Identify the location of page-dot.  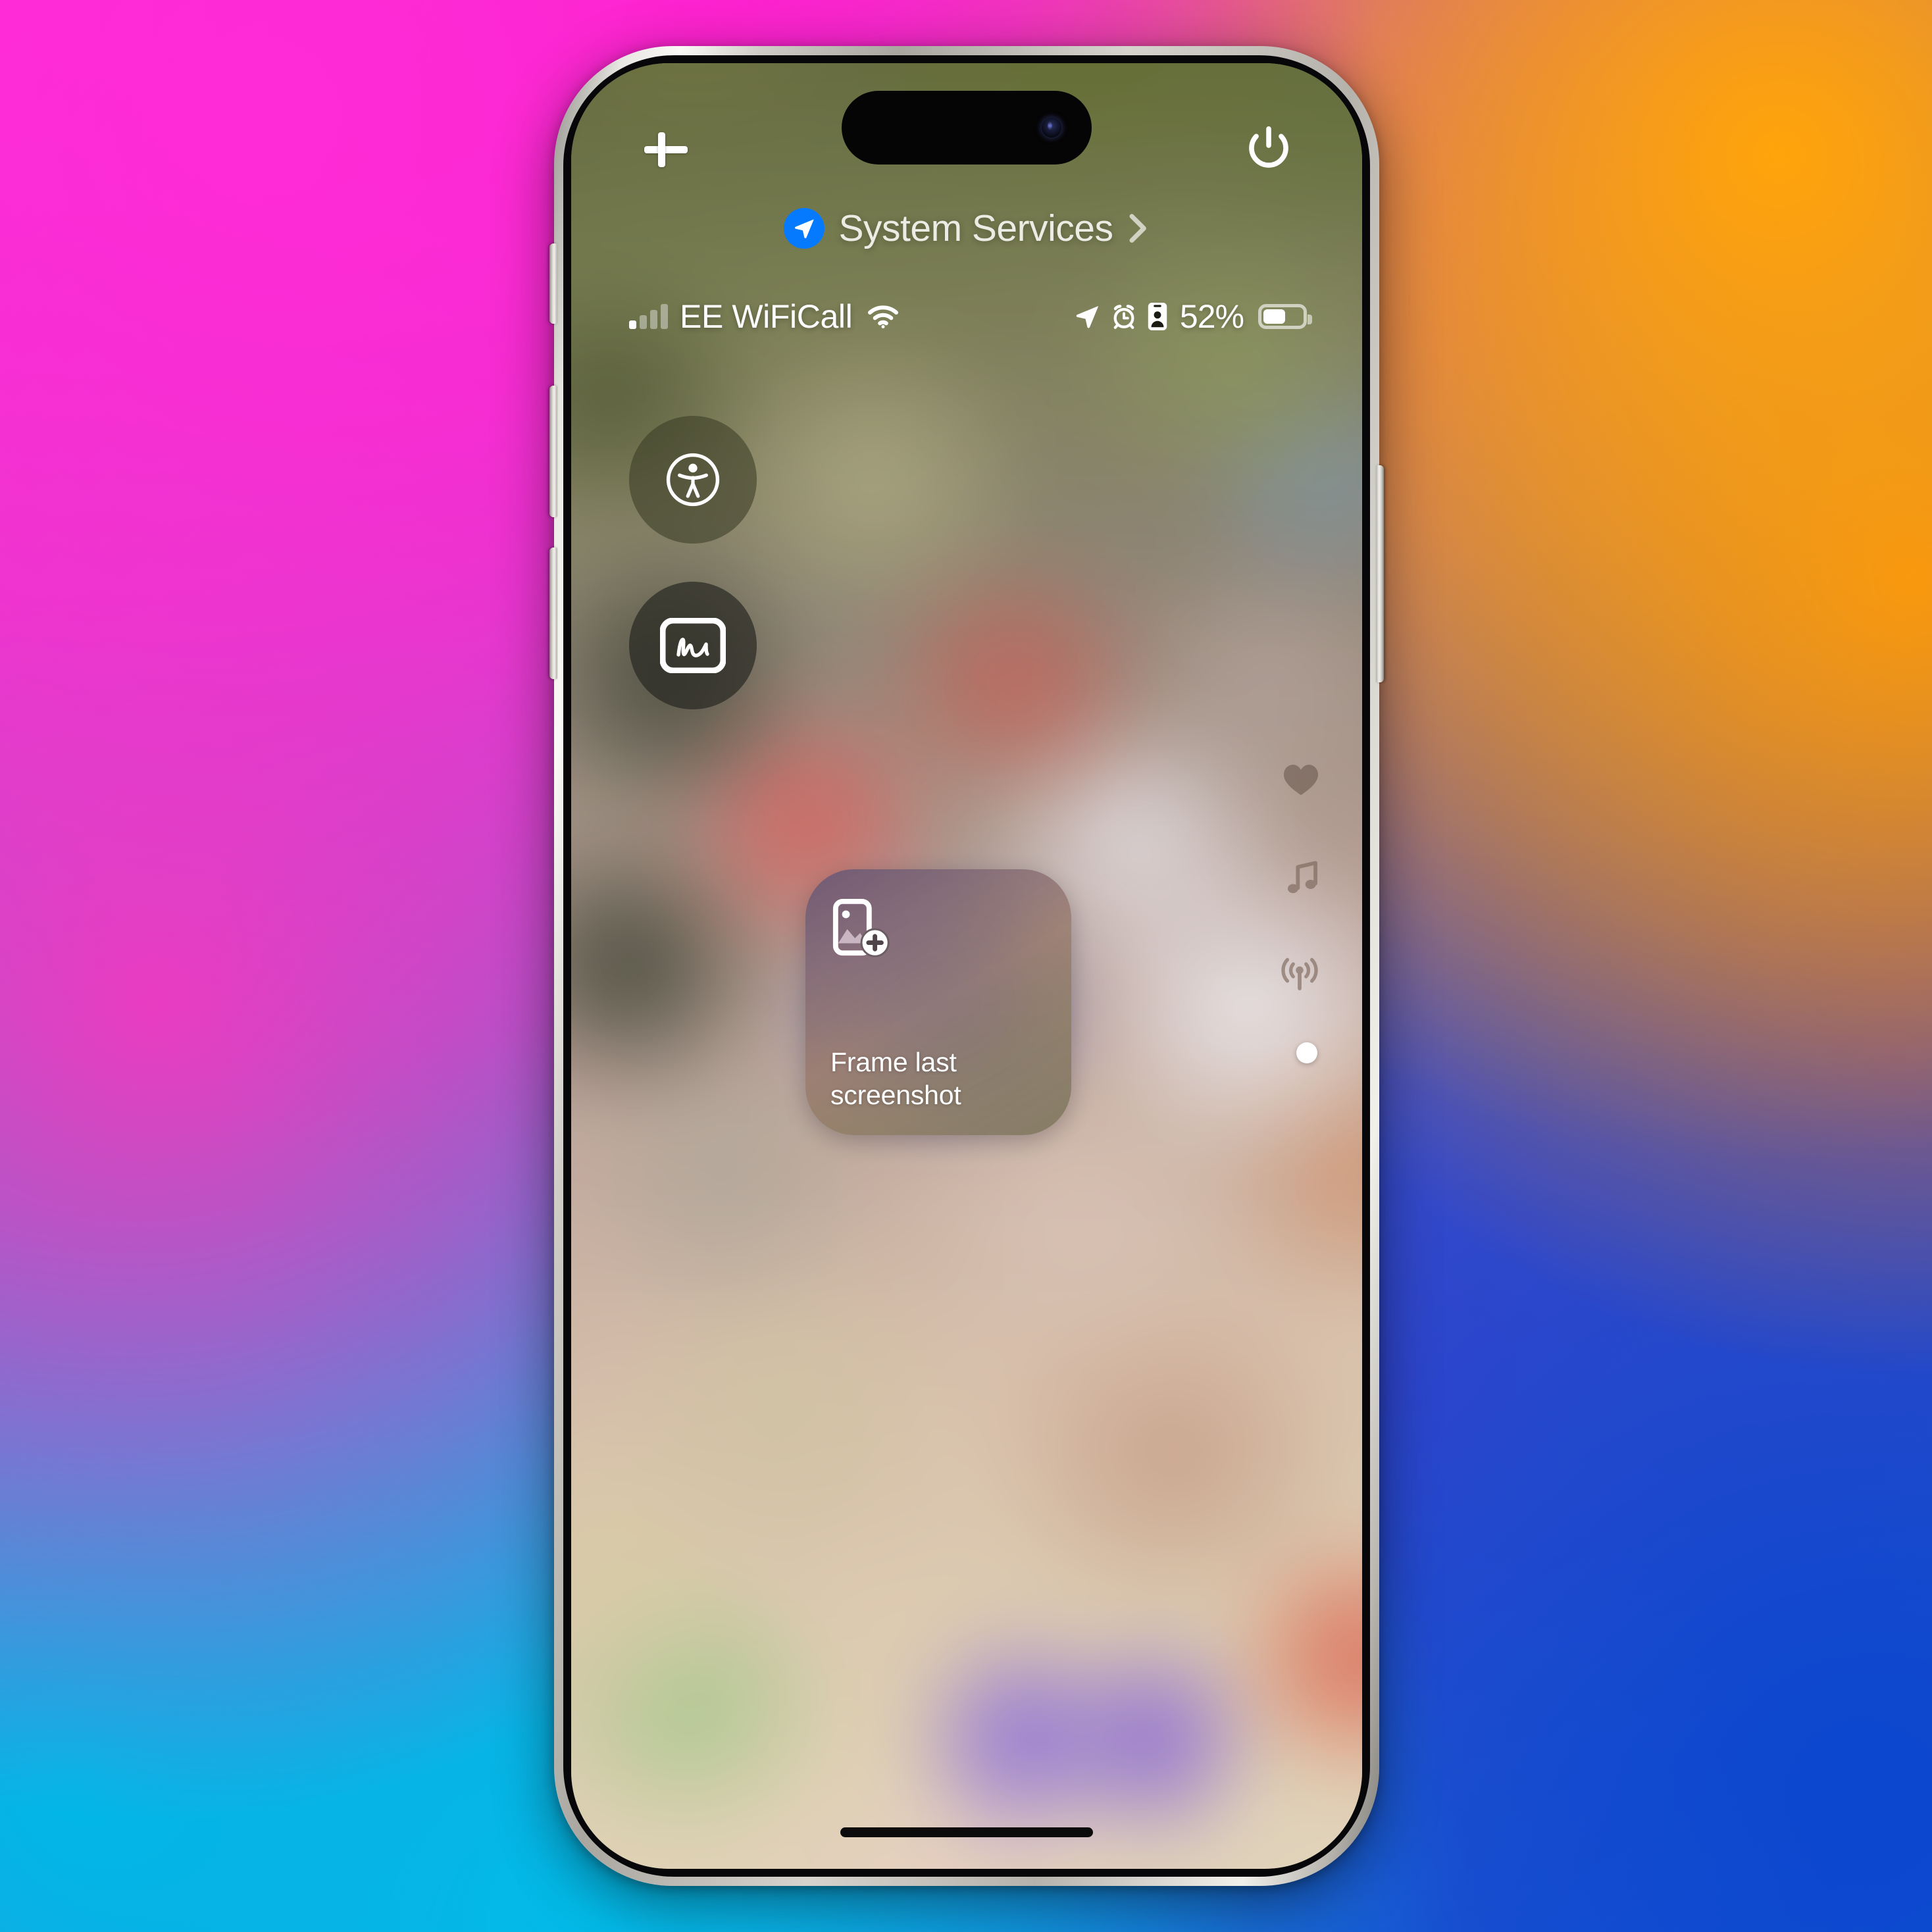
(1306, 1052).